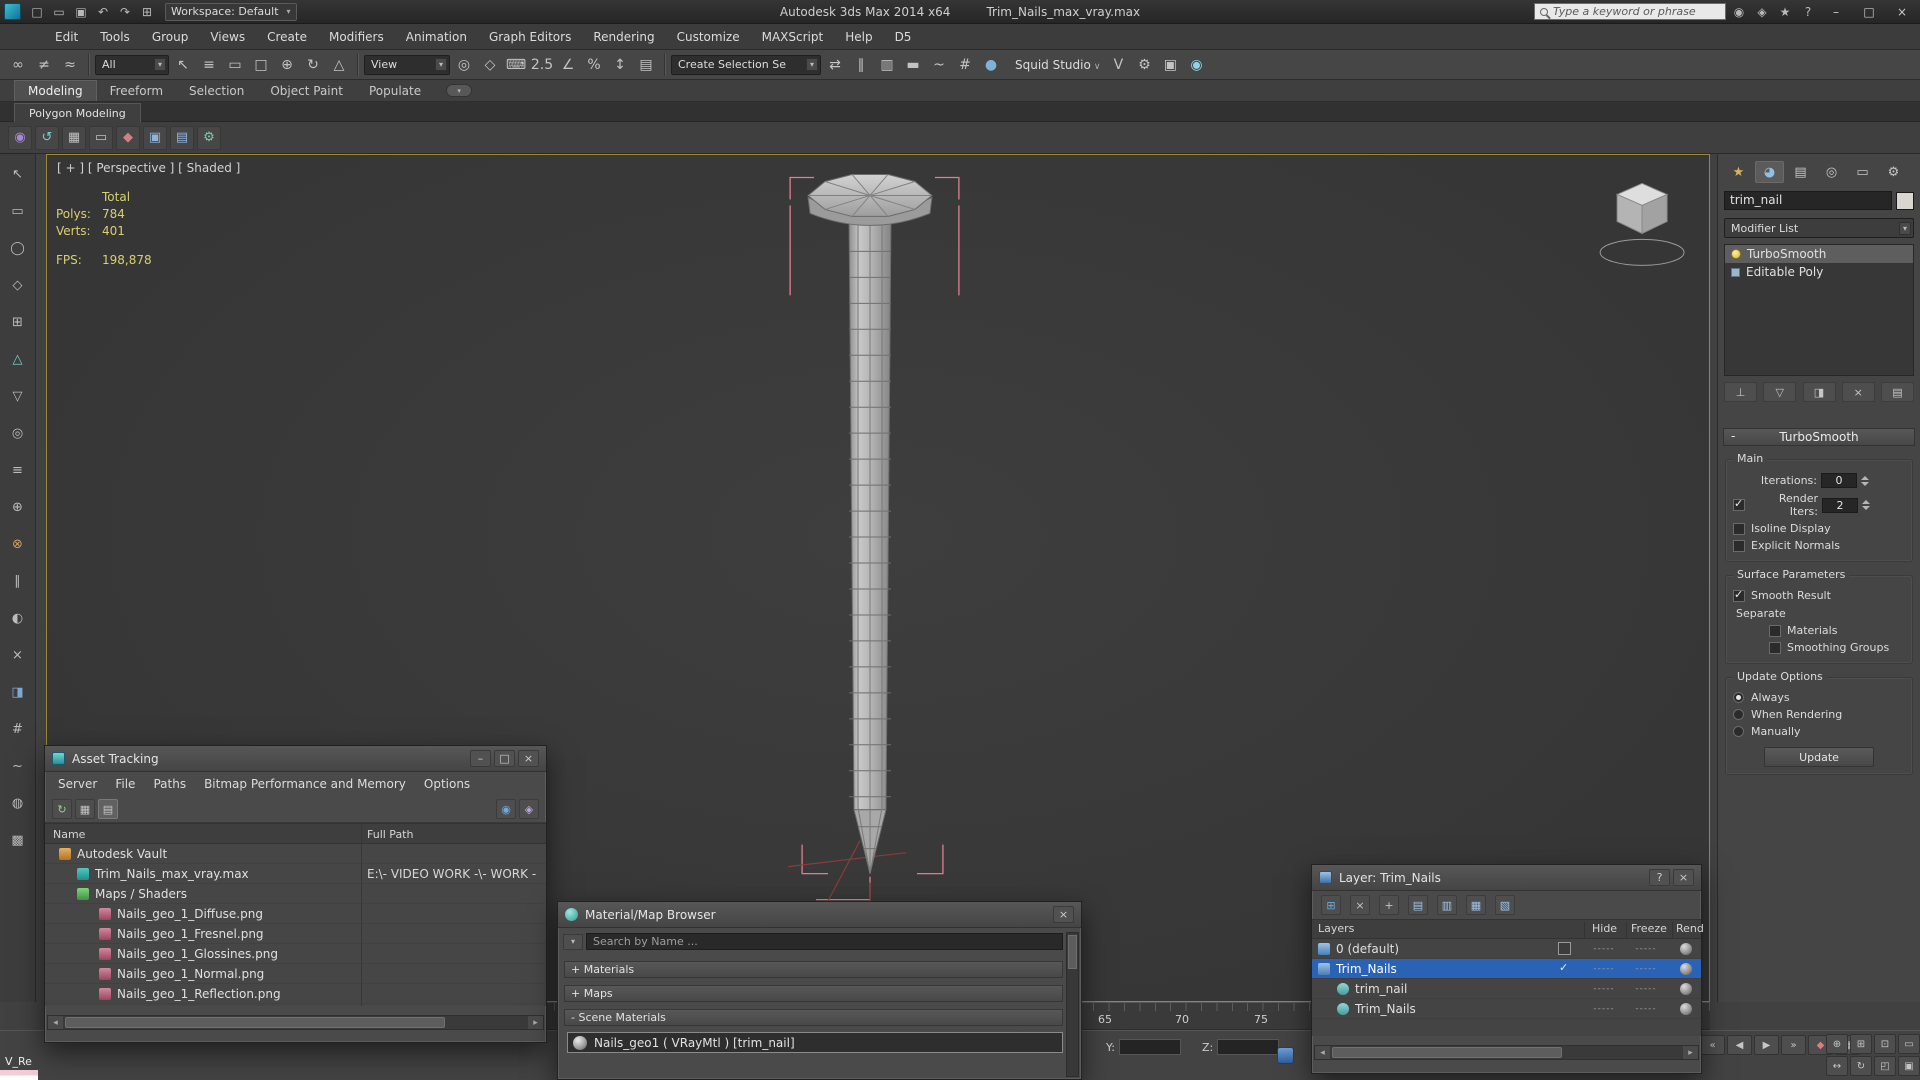  Describe the element at coordinates (1118, 65) in the screenshot. I see `vray-studio-icon: V` at that location.